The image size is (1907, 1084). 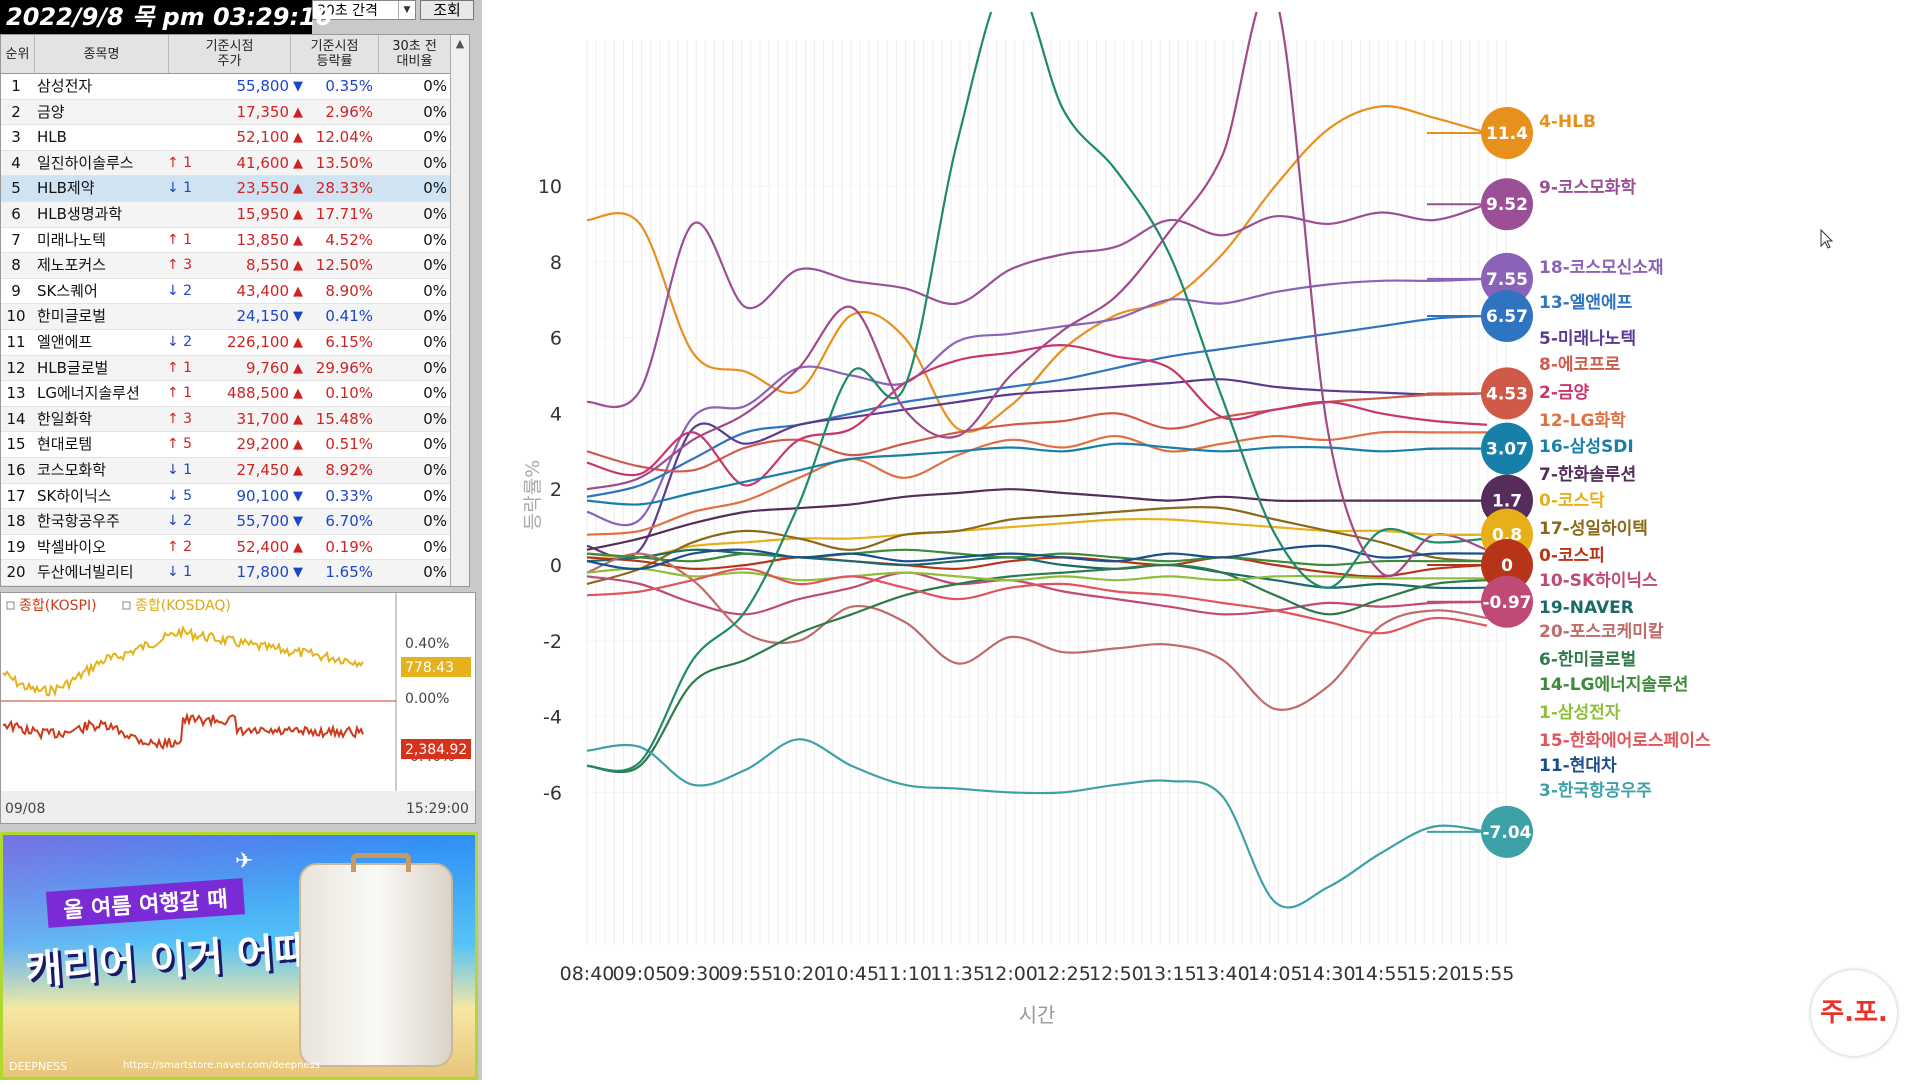 What do you see at coordinates (226, 317) in the screenshot?
I see `table-row: 10 한미글로벌 24,150 ▼ 0.41% 0%` at bounding box center [226, 317].